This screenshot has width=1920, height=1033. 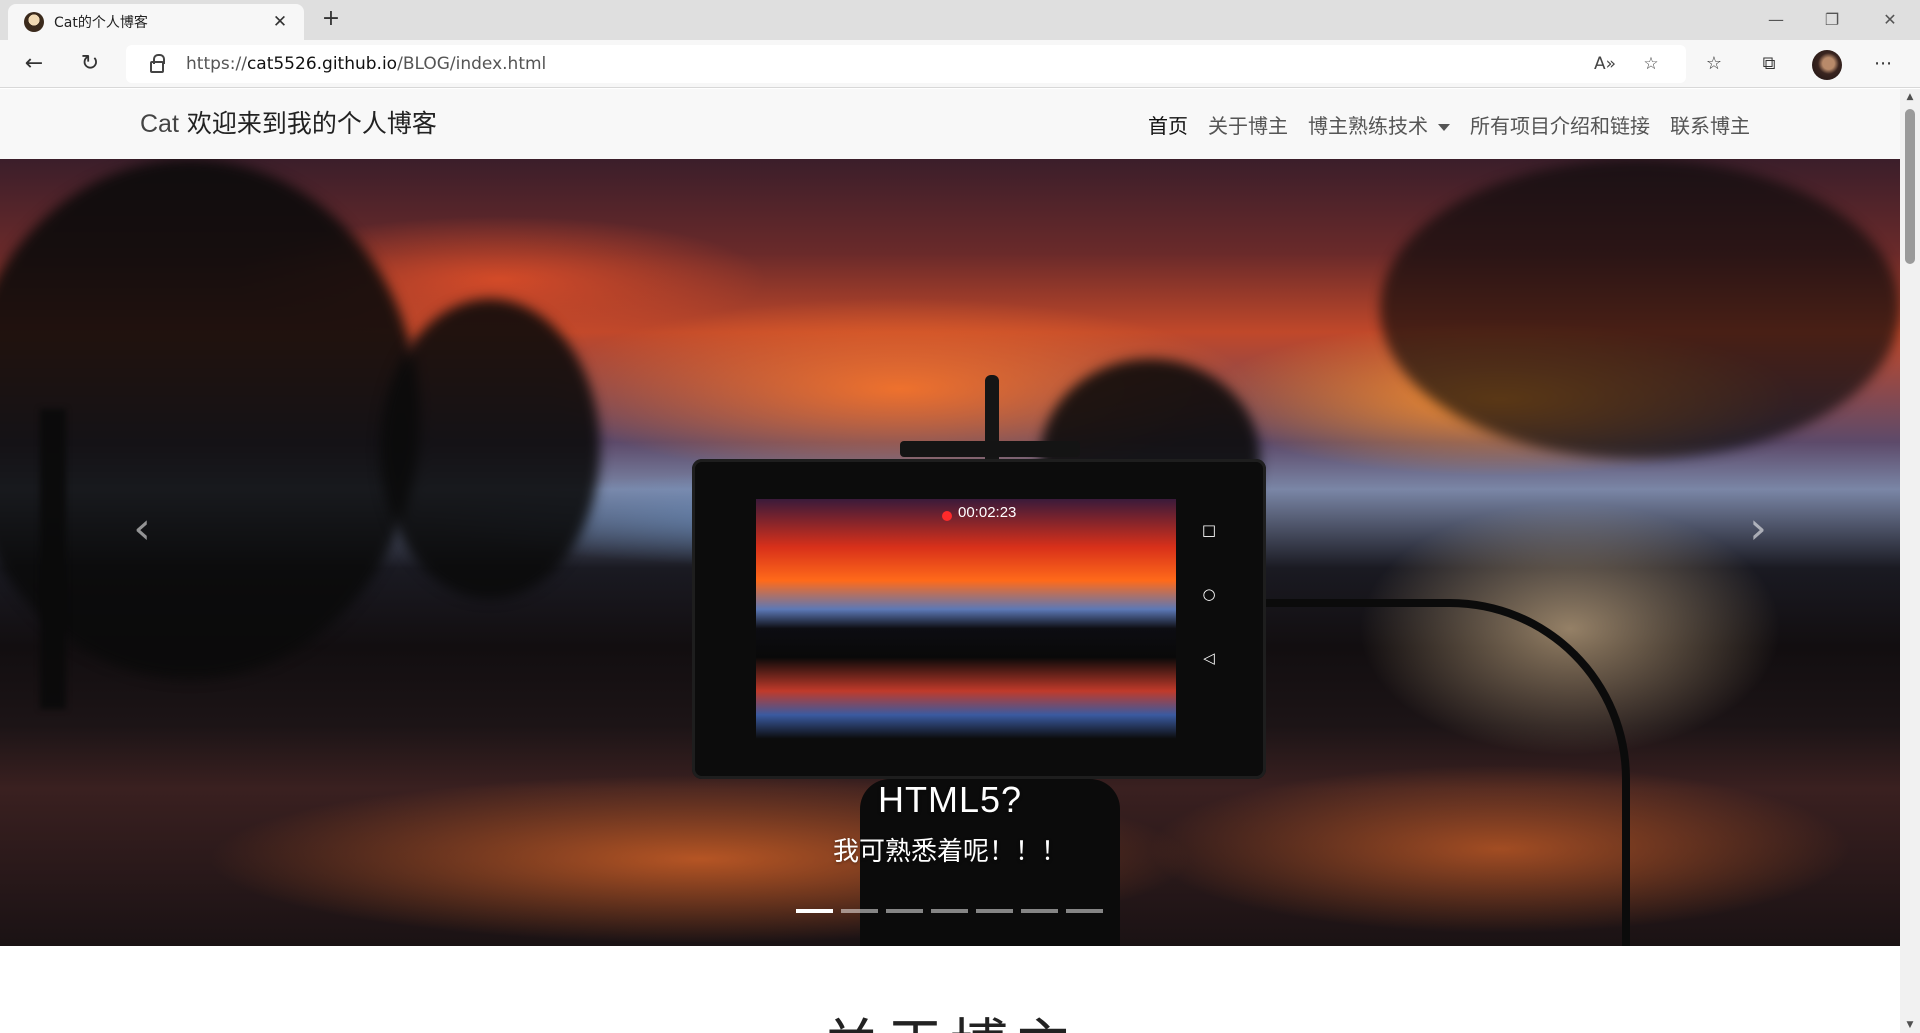 I want to click on add-favorite-icon: ☆, so click(x=1651, y=64).